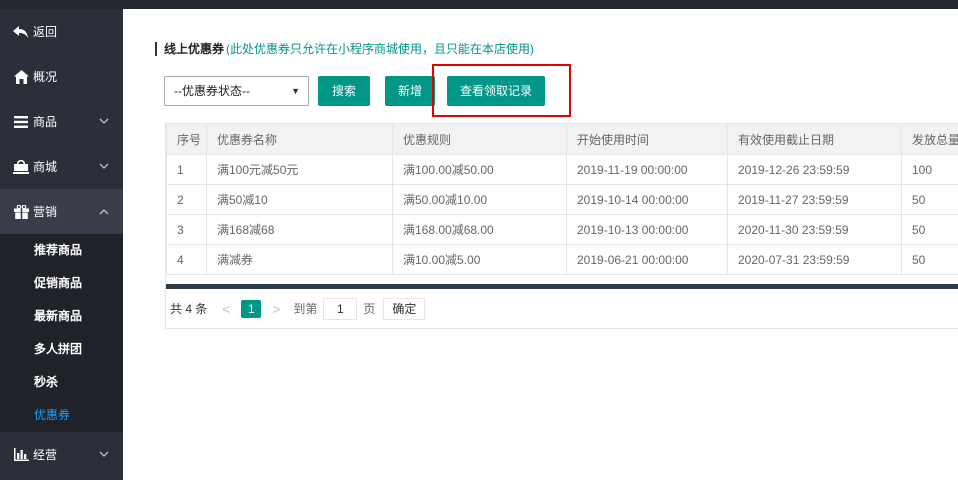 This screenshot has width=958, height=480. I want to click on gift-icon, so click(21, 212).